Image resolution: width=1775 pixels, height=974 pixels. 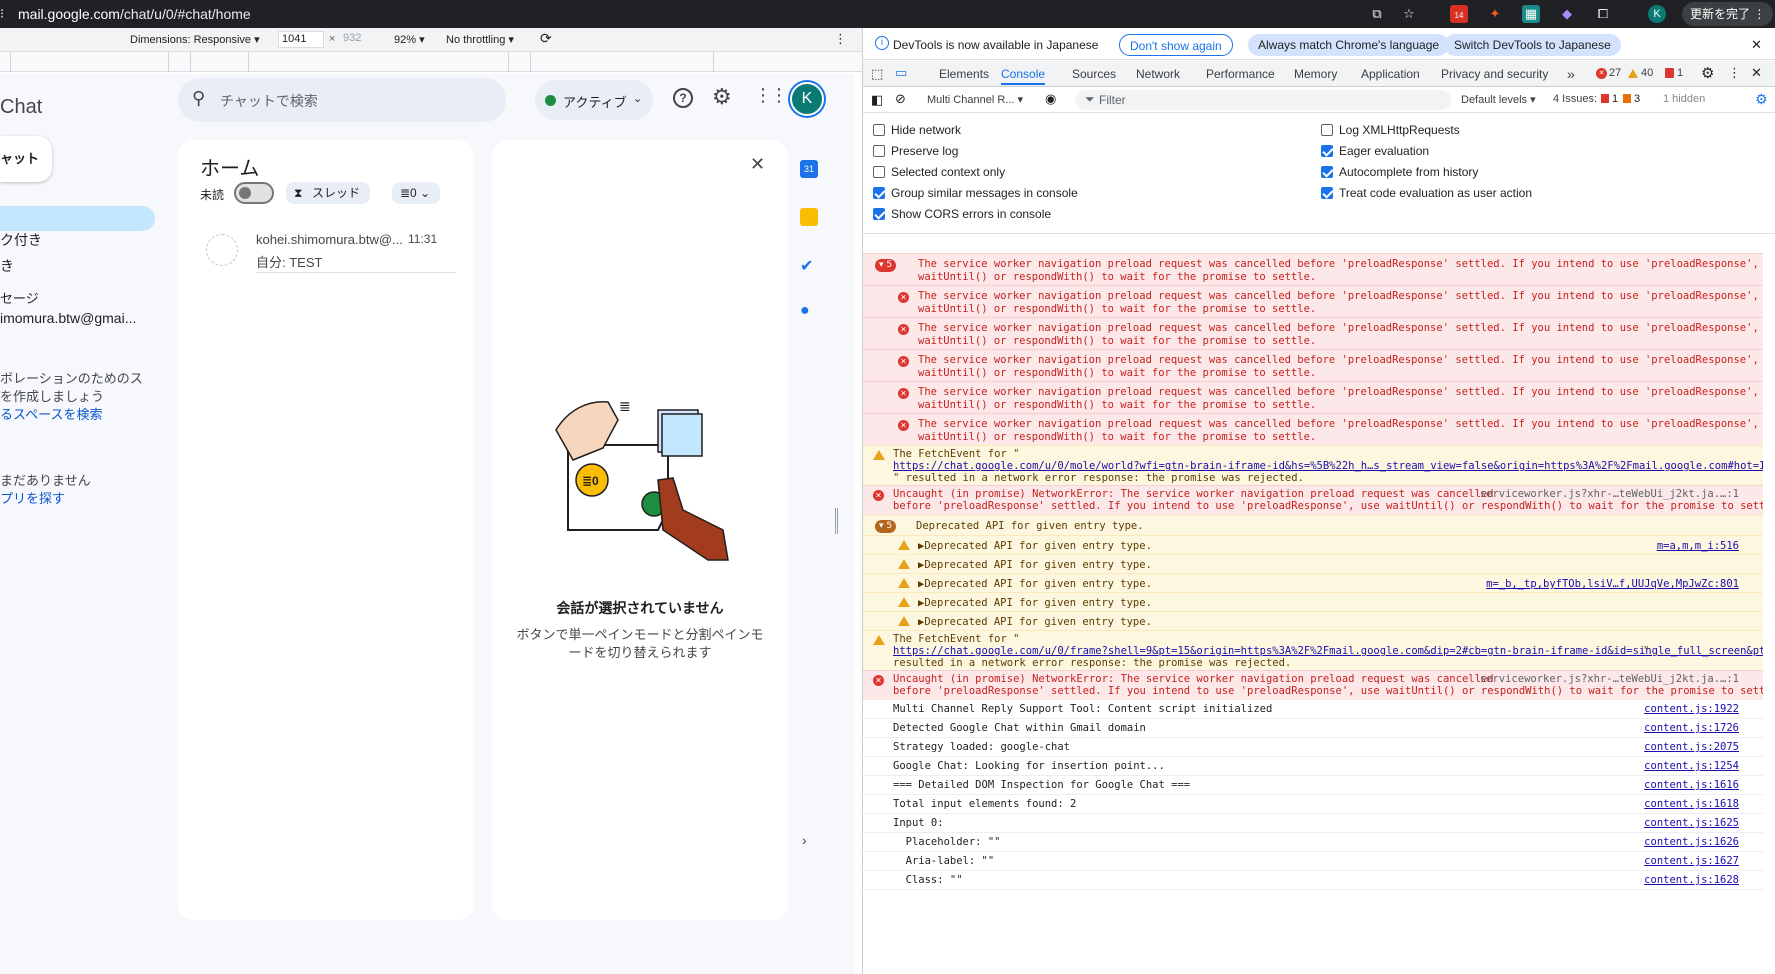 I want to click on new-chat-button: ャット, so click(x=26, y=159).